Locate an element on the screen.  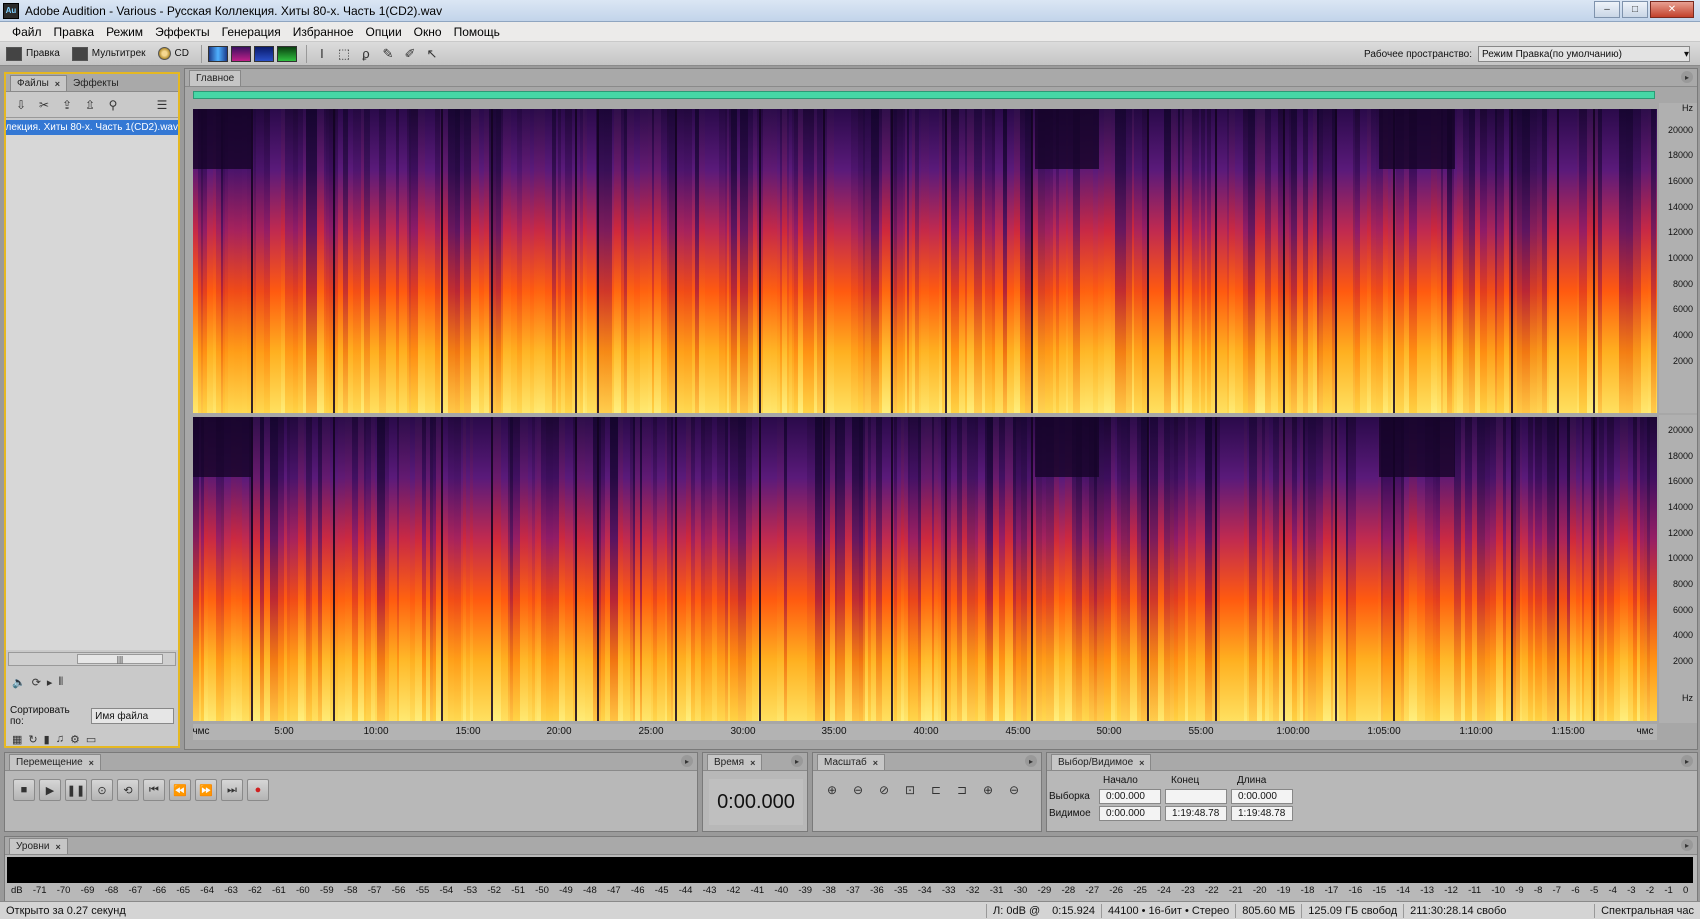
play-from-cursor-button: ⊙ is located at coordinates (102, 790).